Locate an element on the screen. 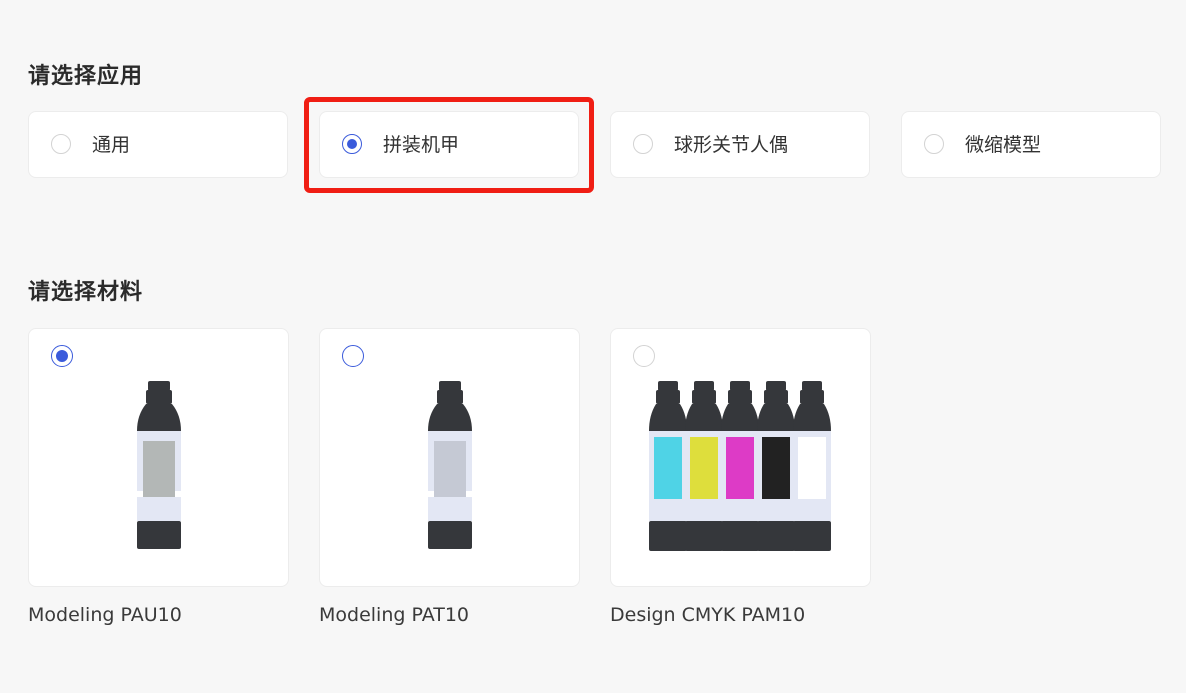 This screenshot has height=693, width=1186. app-option-general: 通用 is located at coordinates (158, 144).